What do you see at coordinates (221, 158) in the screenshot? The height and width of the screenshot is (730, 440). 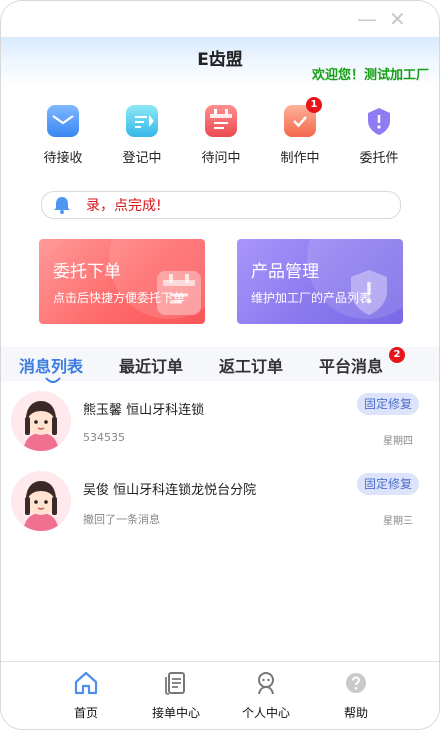 I see `quick-action-label: 待问中` at bounding box center [221, 158].